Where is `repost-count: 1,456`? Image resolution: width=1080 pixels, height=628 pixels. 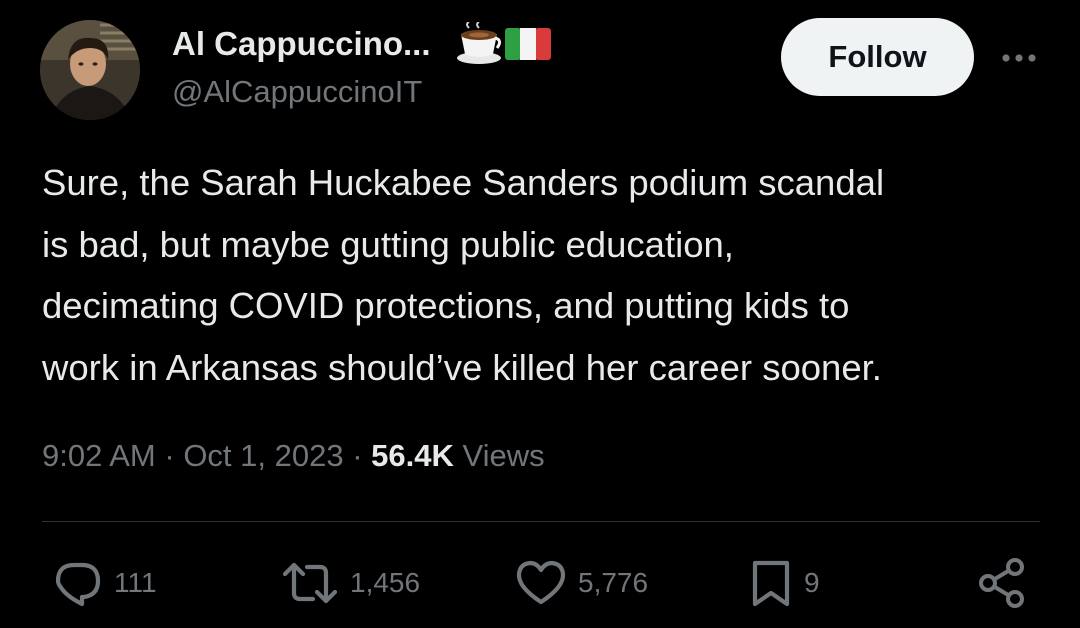 repost-count: 1,456 is located at coordinates (385, 582).